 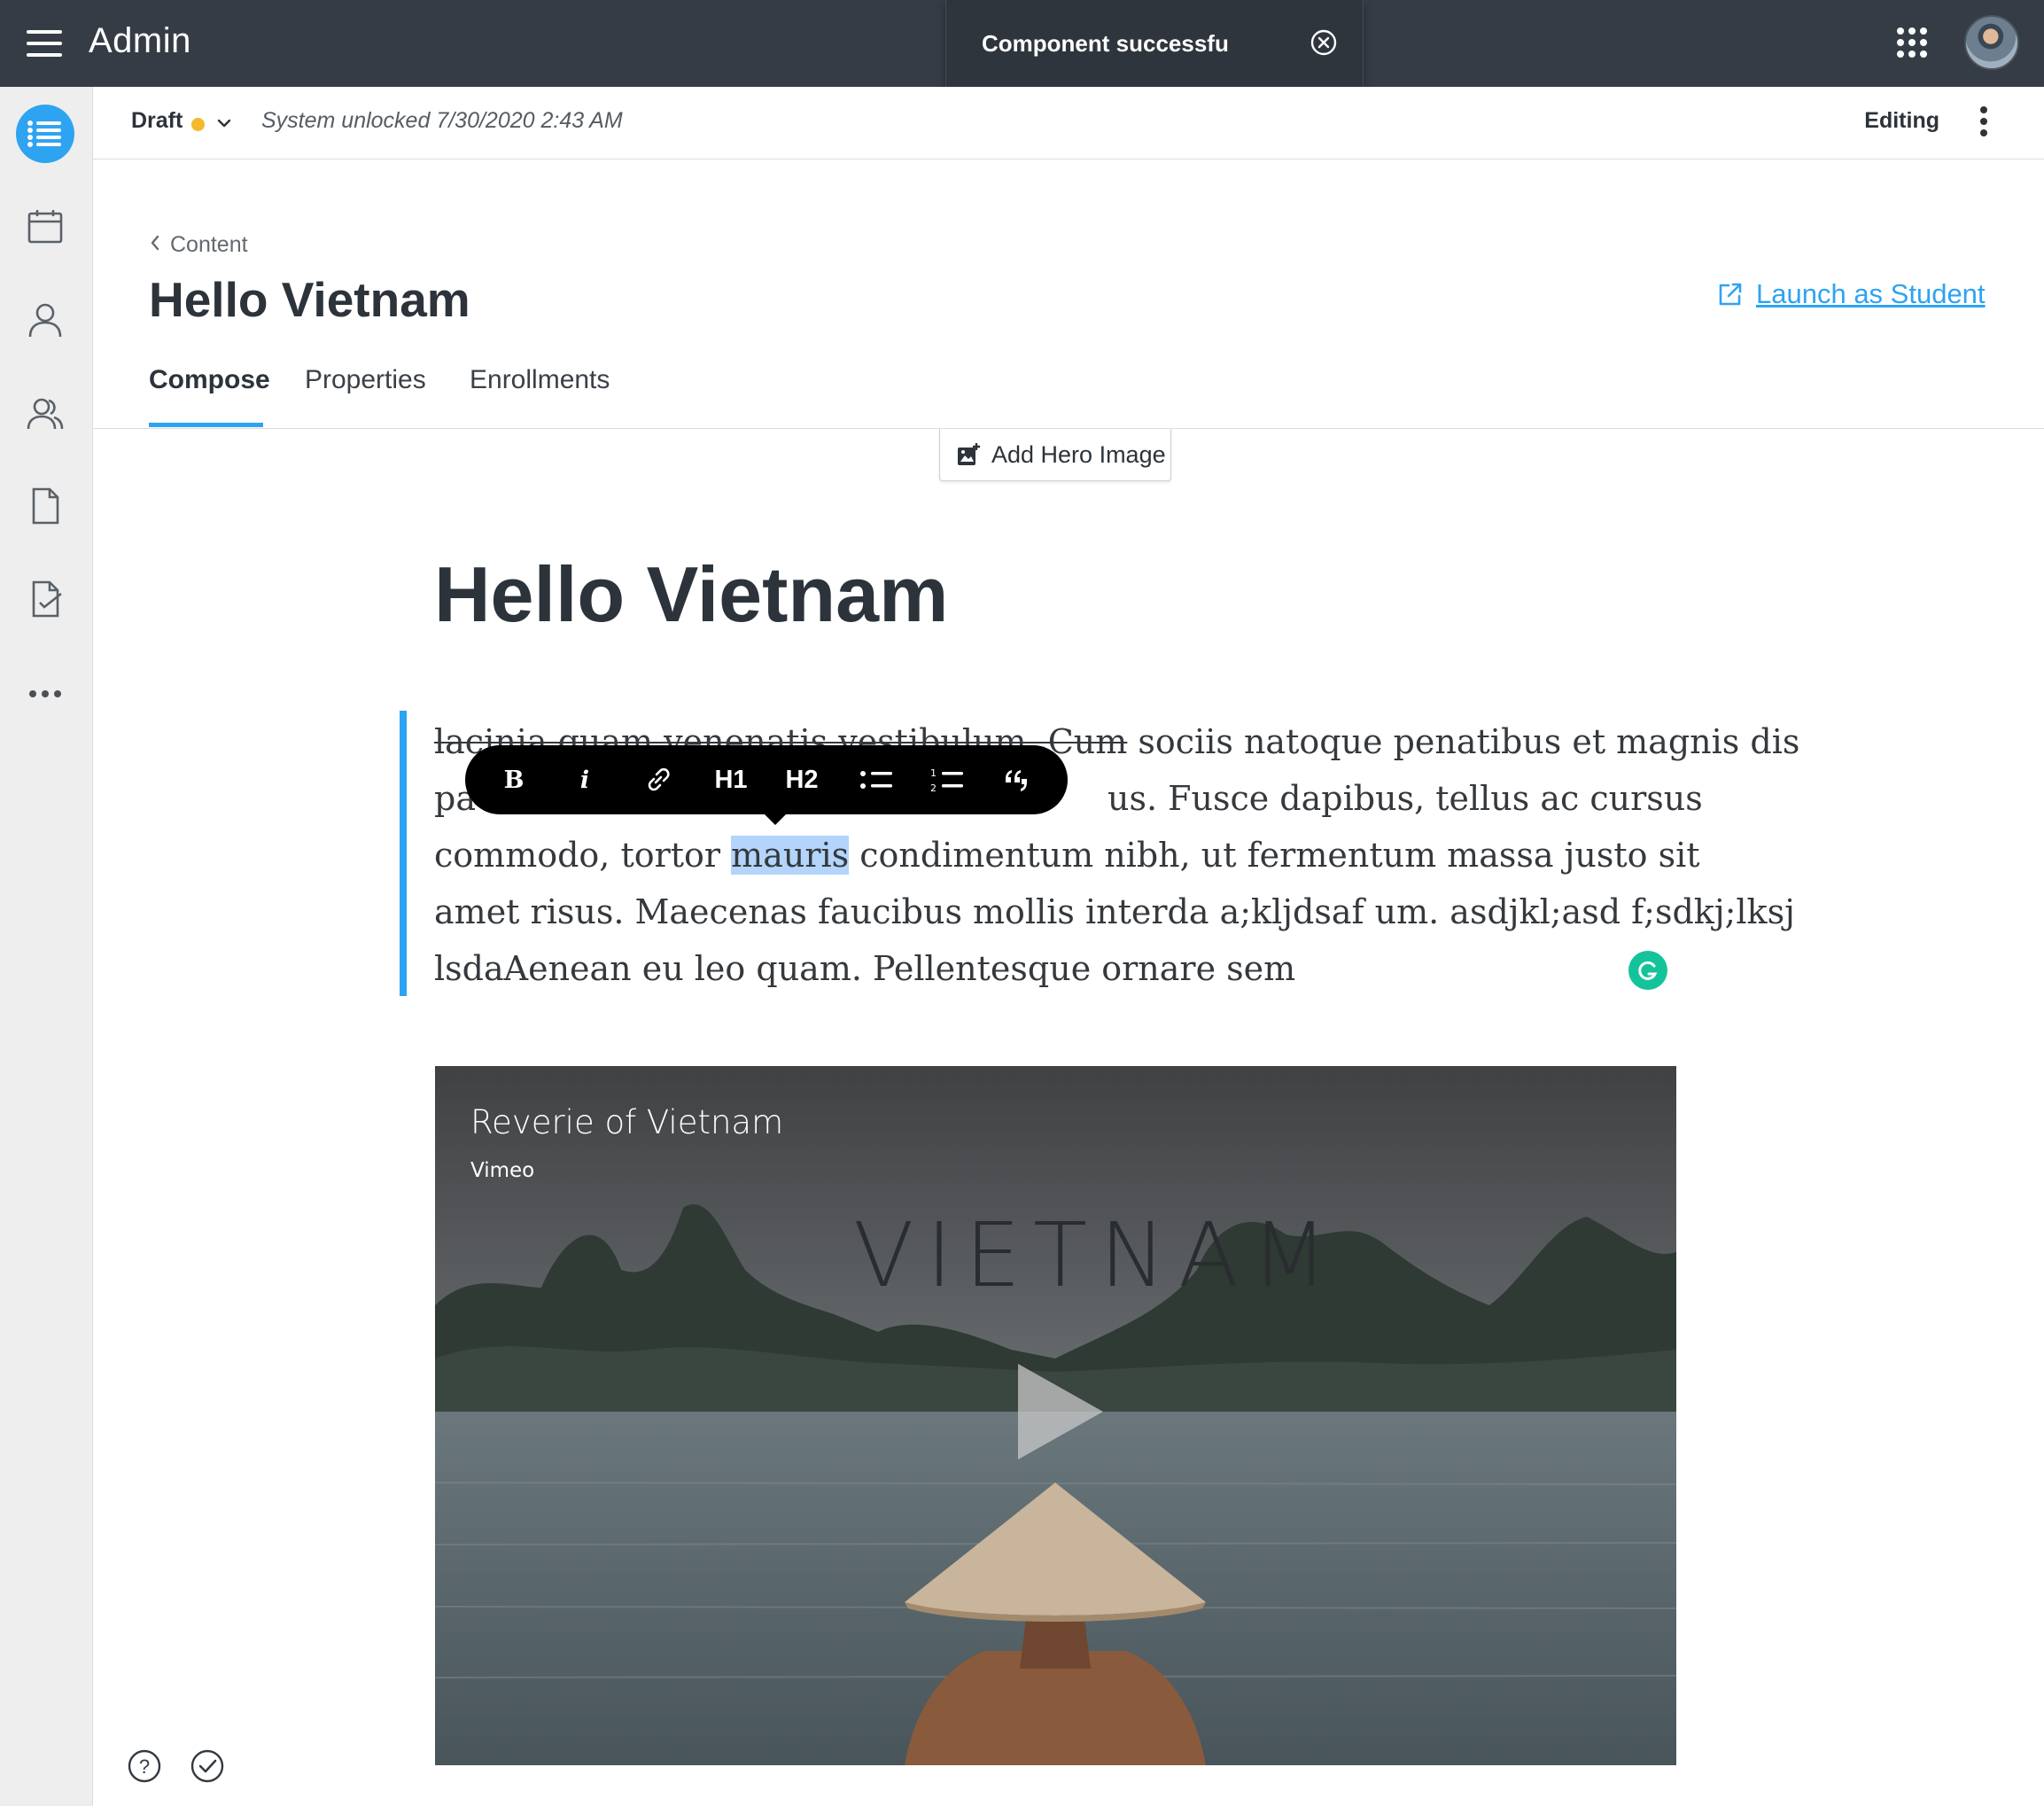 What do you see at coordinates (198, 124) in the screenshot?
I see `draft-status-dot` at bounding box center [198, 124].